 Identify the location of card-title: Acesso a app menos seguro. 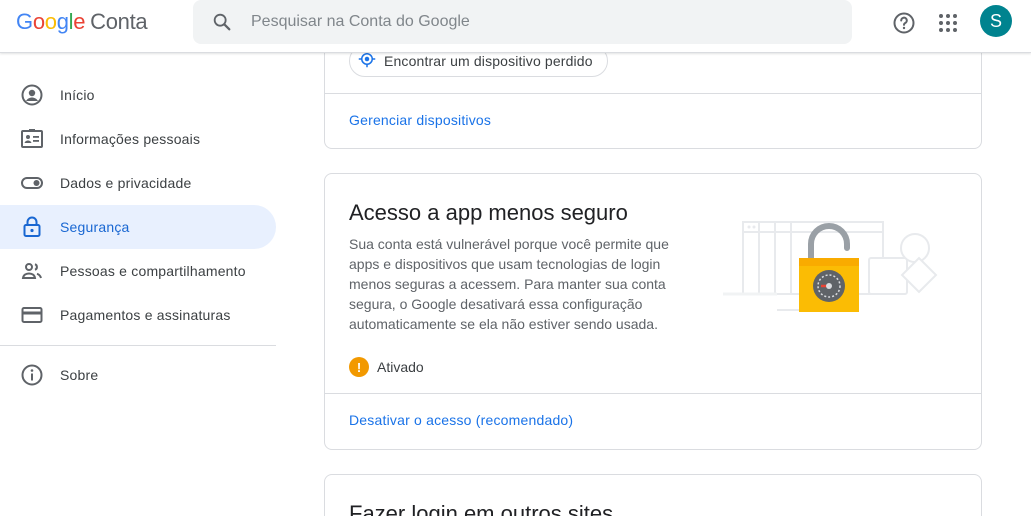
(488, 212).